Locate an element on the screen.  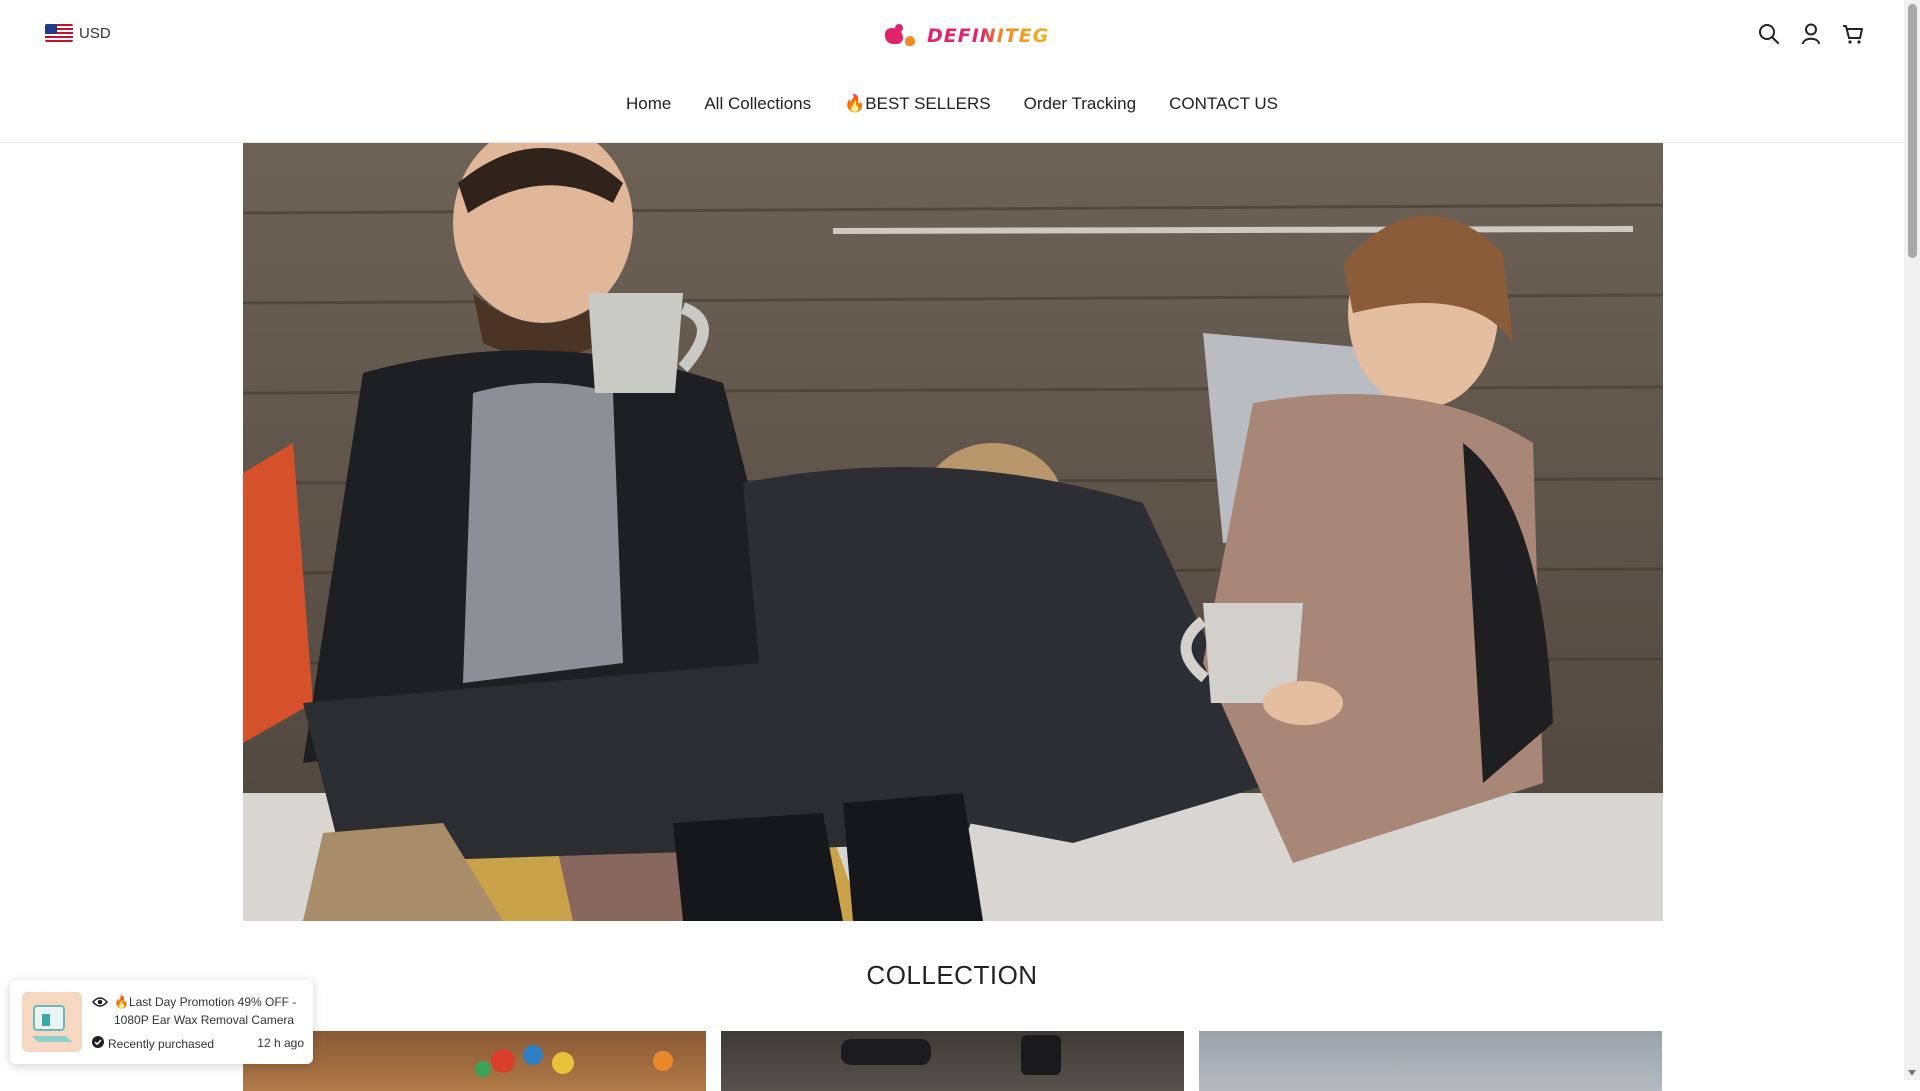
nav-best-sellers: 🔥BEST SELLERS is located at coordinates (917, 104).